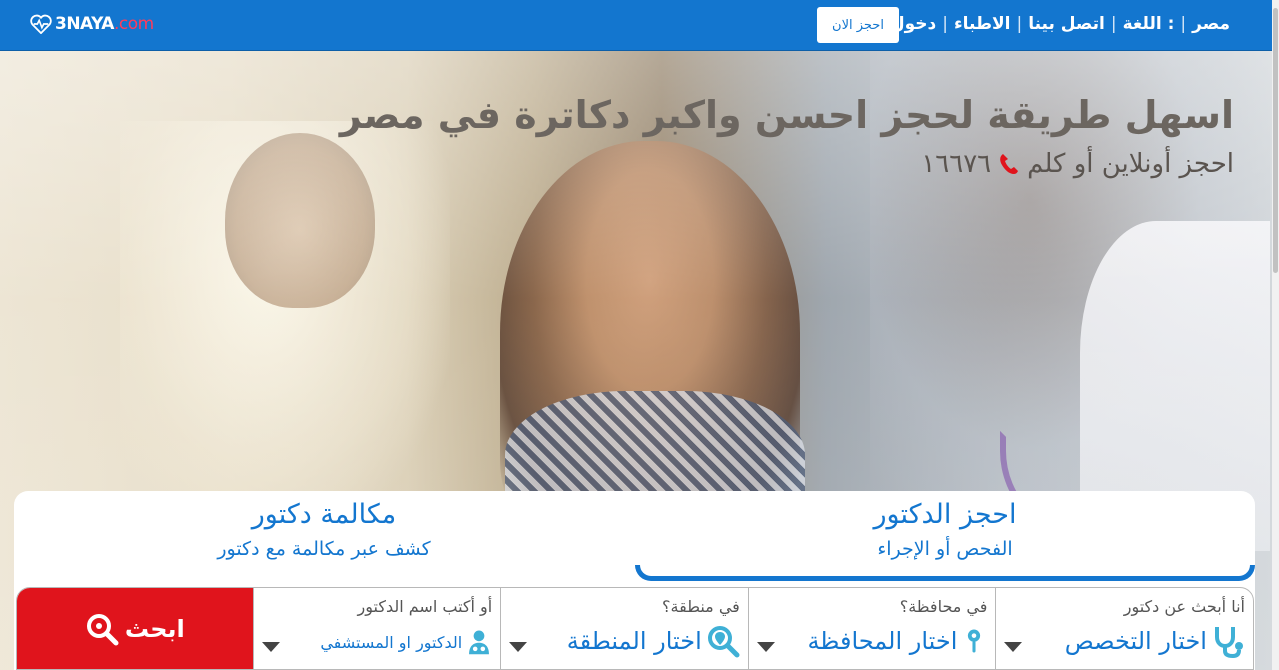 This screenshot has width=1279, height=670. I want to click on area-label: في منطقة؟, so click(701, 606).